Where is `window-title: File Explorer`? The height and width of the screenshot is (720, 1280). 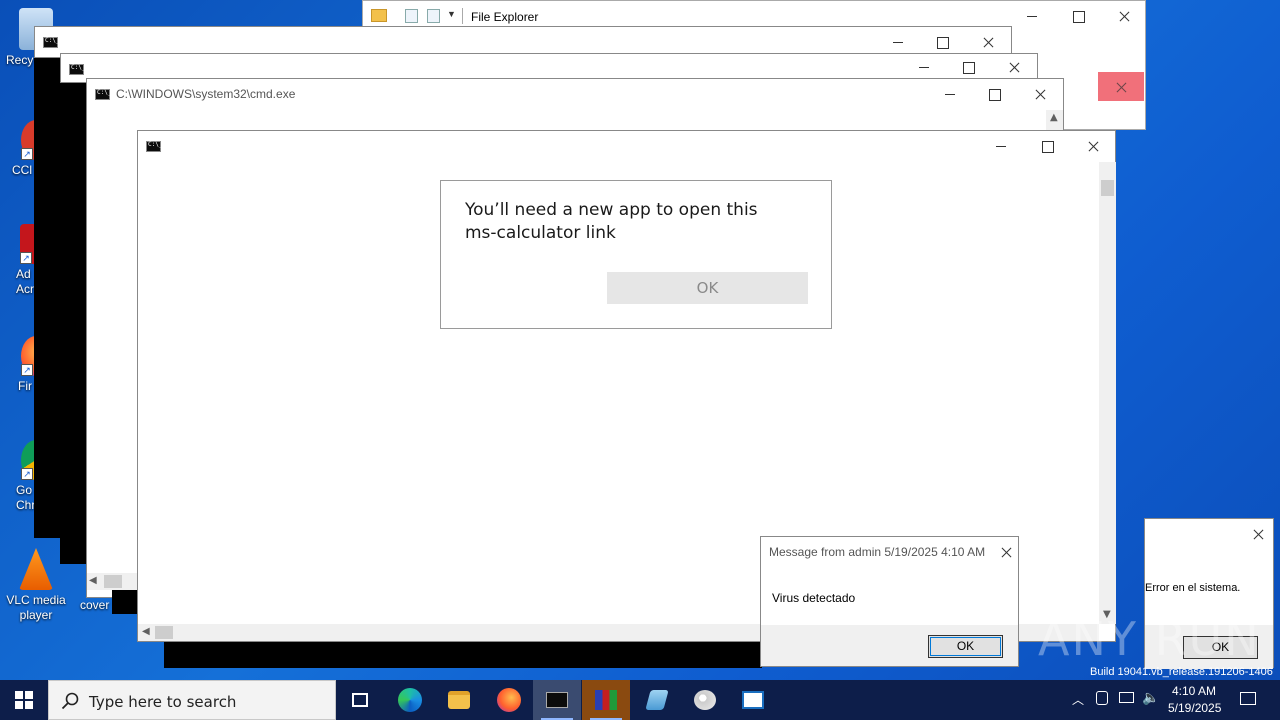
window-title: File Explorer is located at coordinates (505, 17).